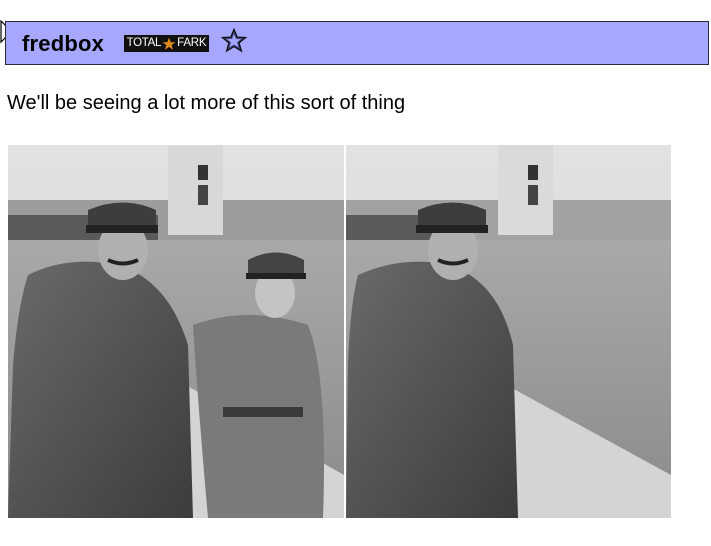  I want to click on badge-word-fark: FARK, so click(192, 42).